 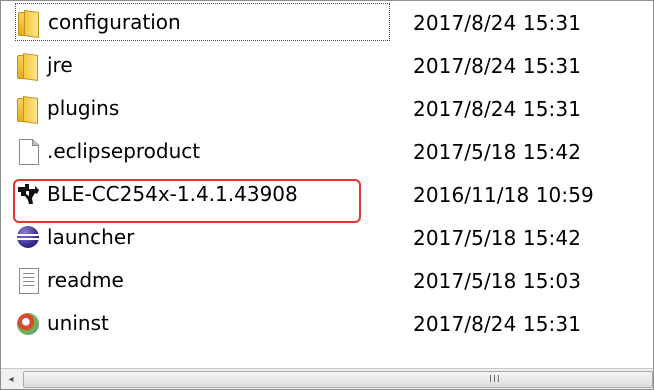 What do you see at coordinates (202, 108) in the screenshot?
I see `name-cell: plugins` at bounding box center [202, 108].